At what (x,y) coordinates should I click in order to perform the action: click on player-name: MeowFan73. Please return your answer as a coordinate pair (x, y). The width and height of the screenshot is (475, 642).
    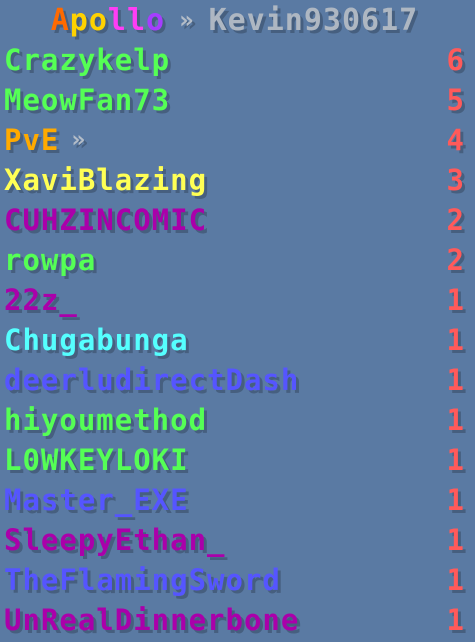
    Looking at the image, I should click on (87, 100).